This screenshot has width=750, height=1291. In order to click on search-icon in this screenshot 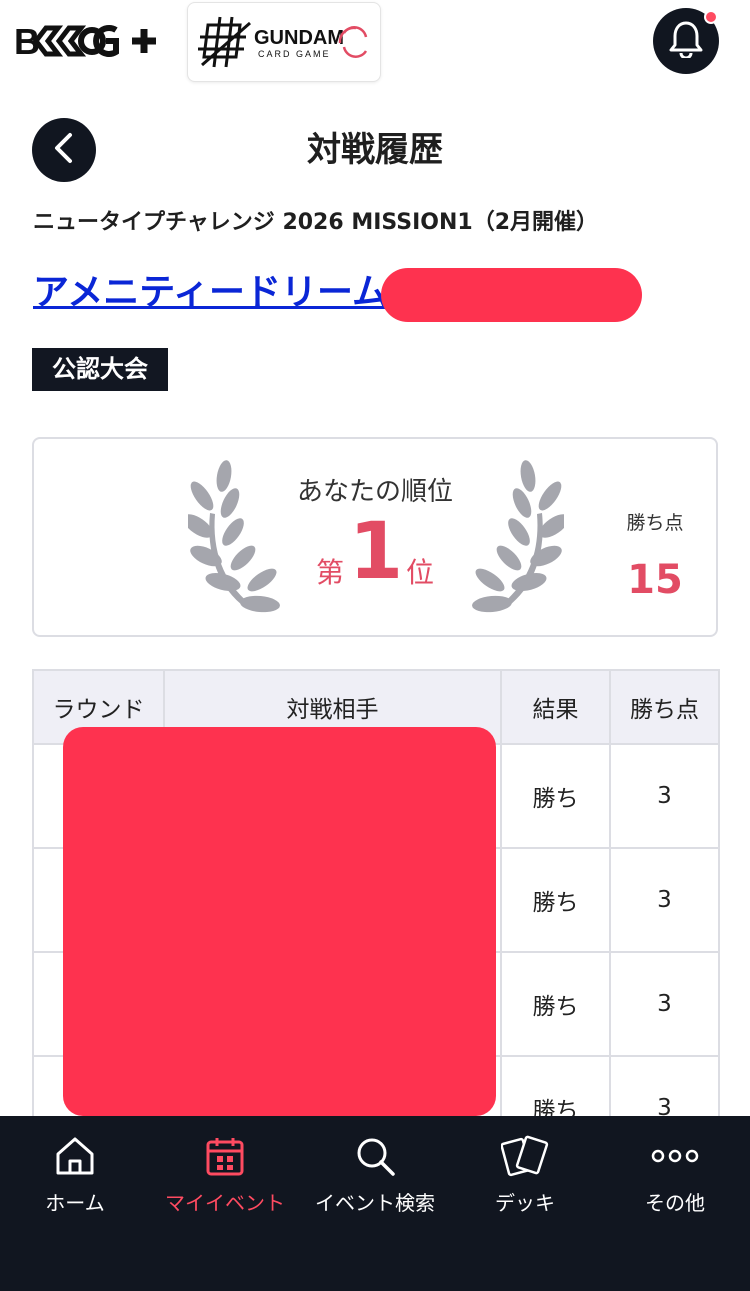, I will do `click(375, 1156)`.